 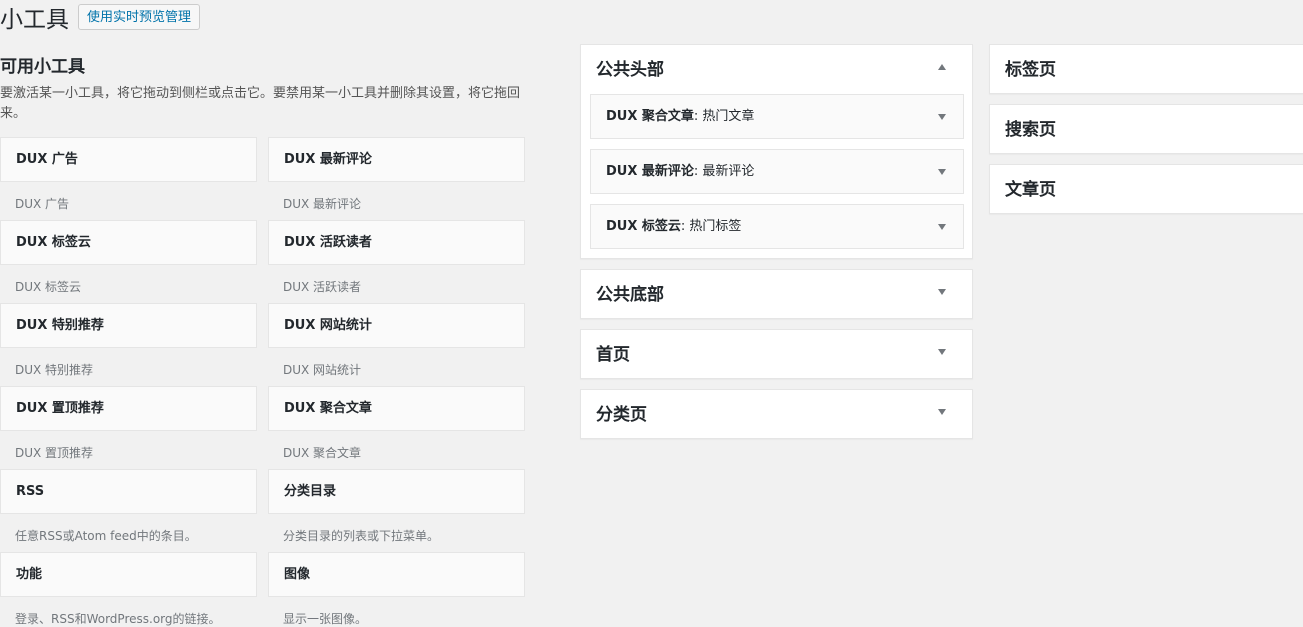 I want to click on widget-title: DUX 标签云, so click(x=128, y=242).